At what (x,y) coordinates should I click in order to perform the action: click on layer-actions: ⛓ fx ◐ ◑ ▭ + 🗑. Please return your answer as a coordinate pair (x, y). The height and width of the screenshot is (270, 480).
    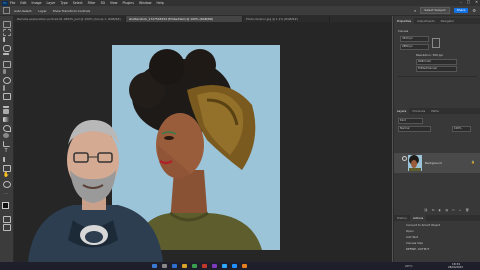
    Looking at the image, I should click on (446, 210).